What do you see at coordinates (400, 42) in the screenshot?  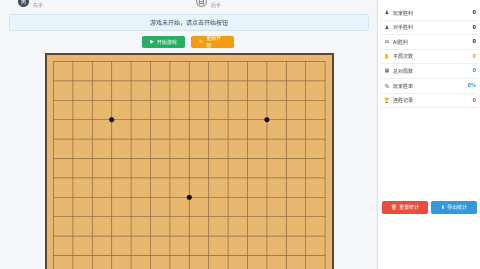 I see `stat-label: AI胜利` at bounding box center [400, 42].